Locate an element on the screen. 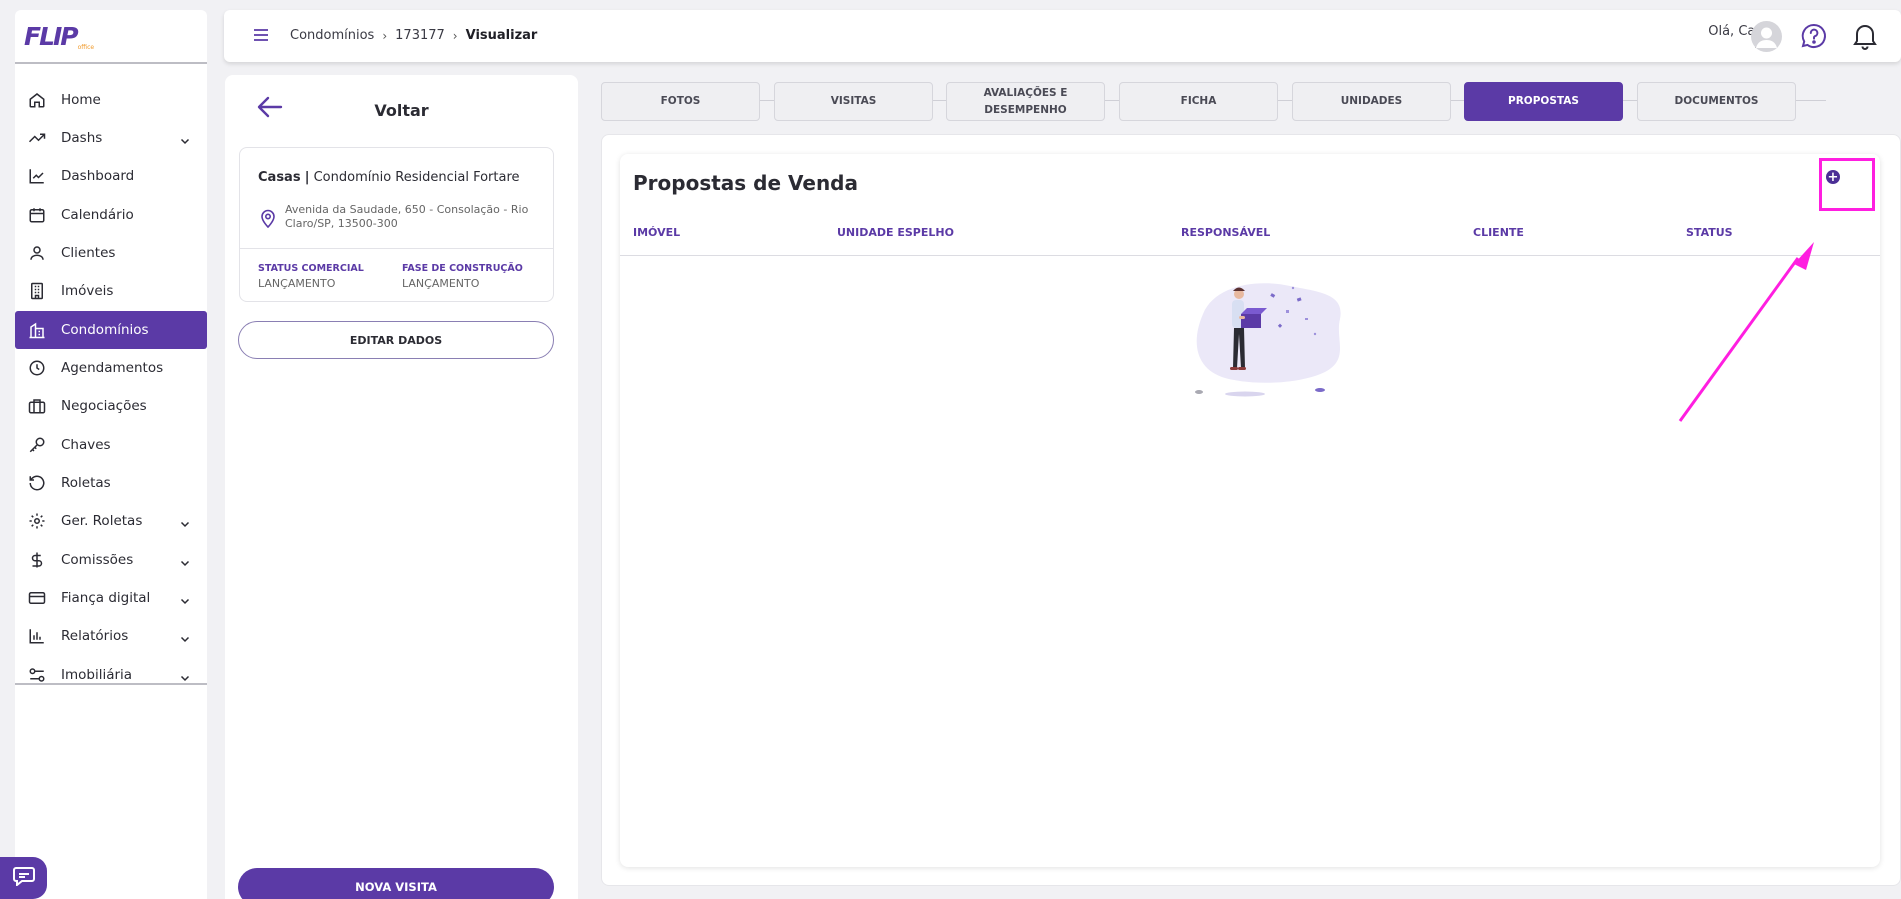 This screenshot has height=899, width=1901. condo-icon is located at coordinates (37, 330).